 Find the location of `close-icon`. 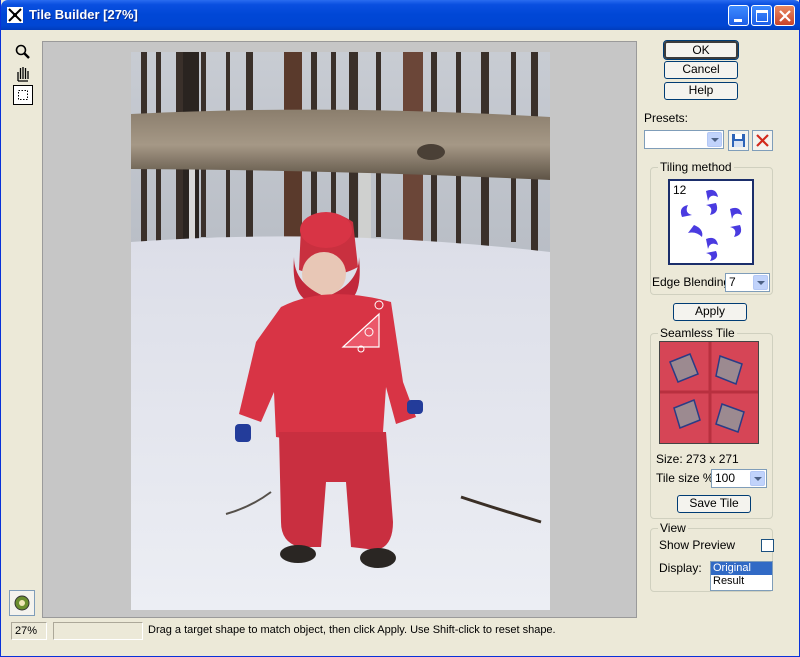

close-icon is located at coordinates (785, 16).